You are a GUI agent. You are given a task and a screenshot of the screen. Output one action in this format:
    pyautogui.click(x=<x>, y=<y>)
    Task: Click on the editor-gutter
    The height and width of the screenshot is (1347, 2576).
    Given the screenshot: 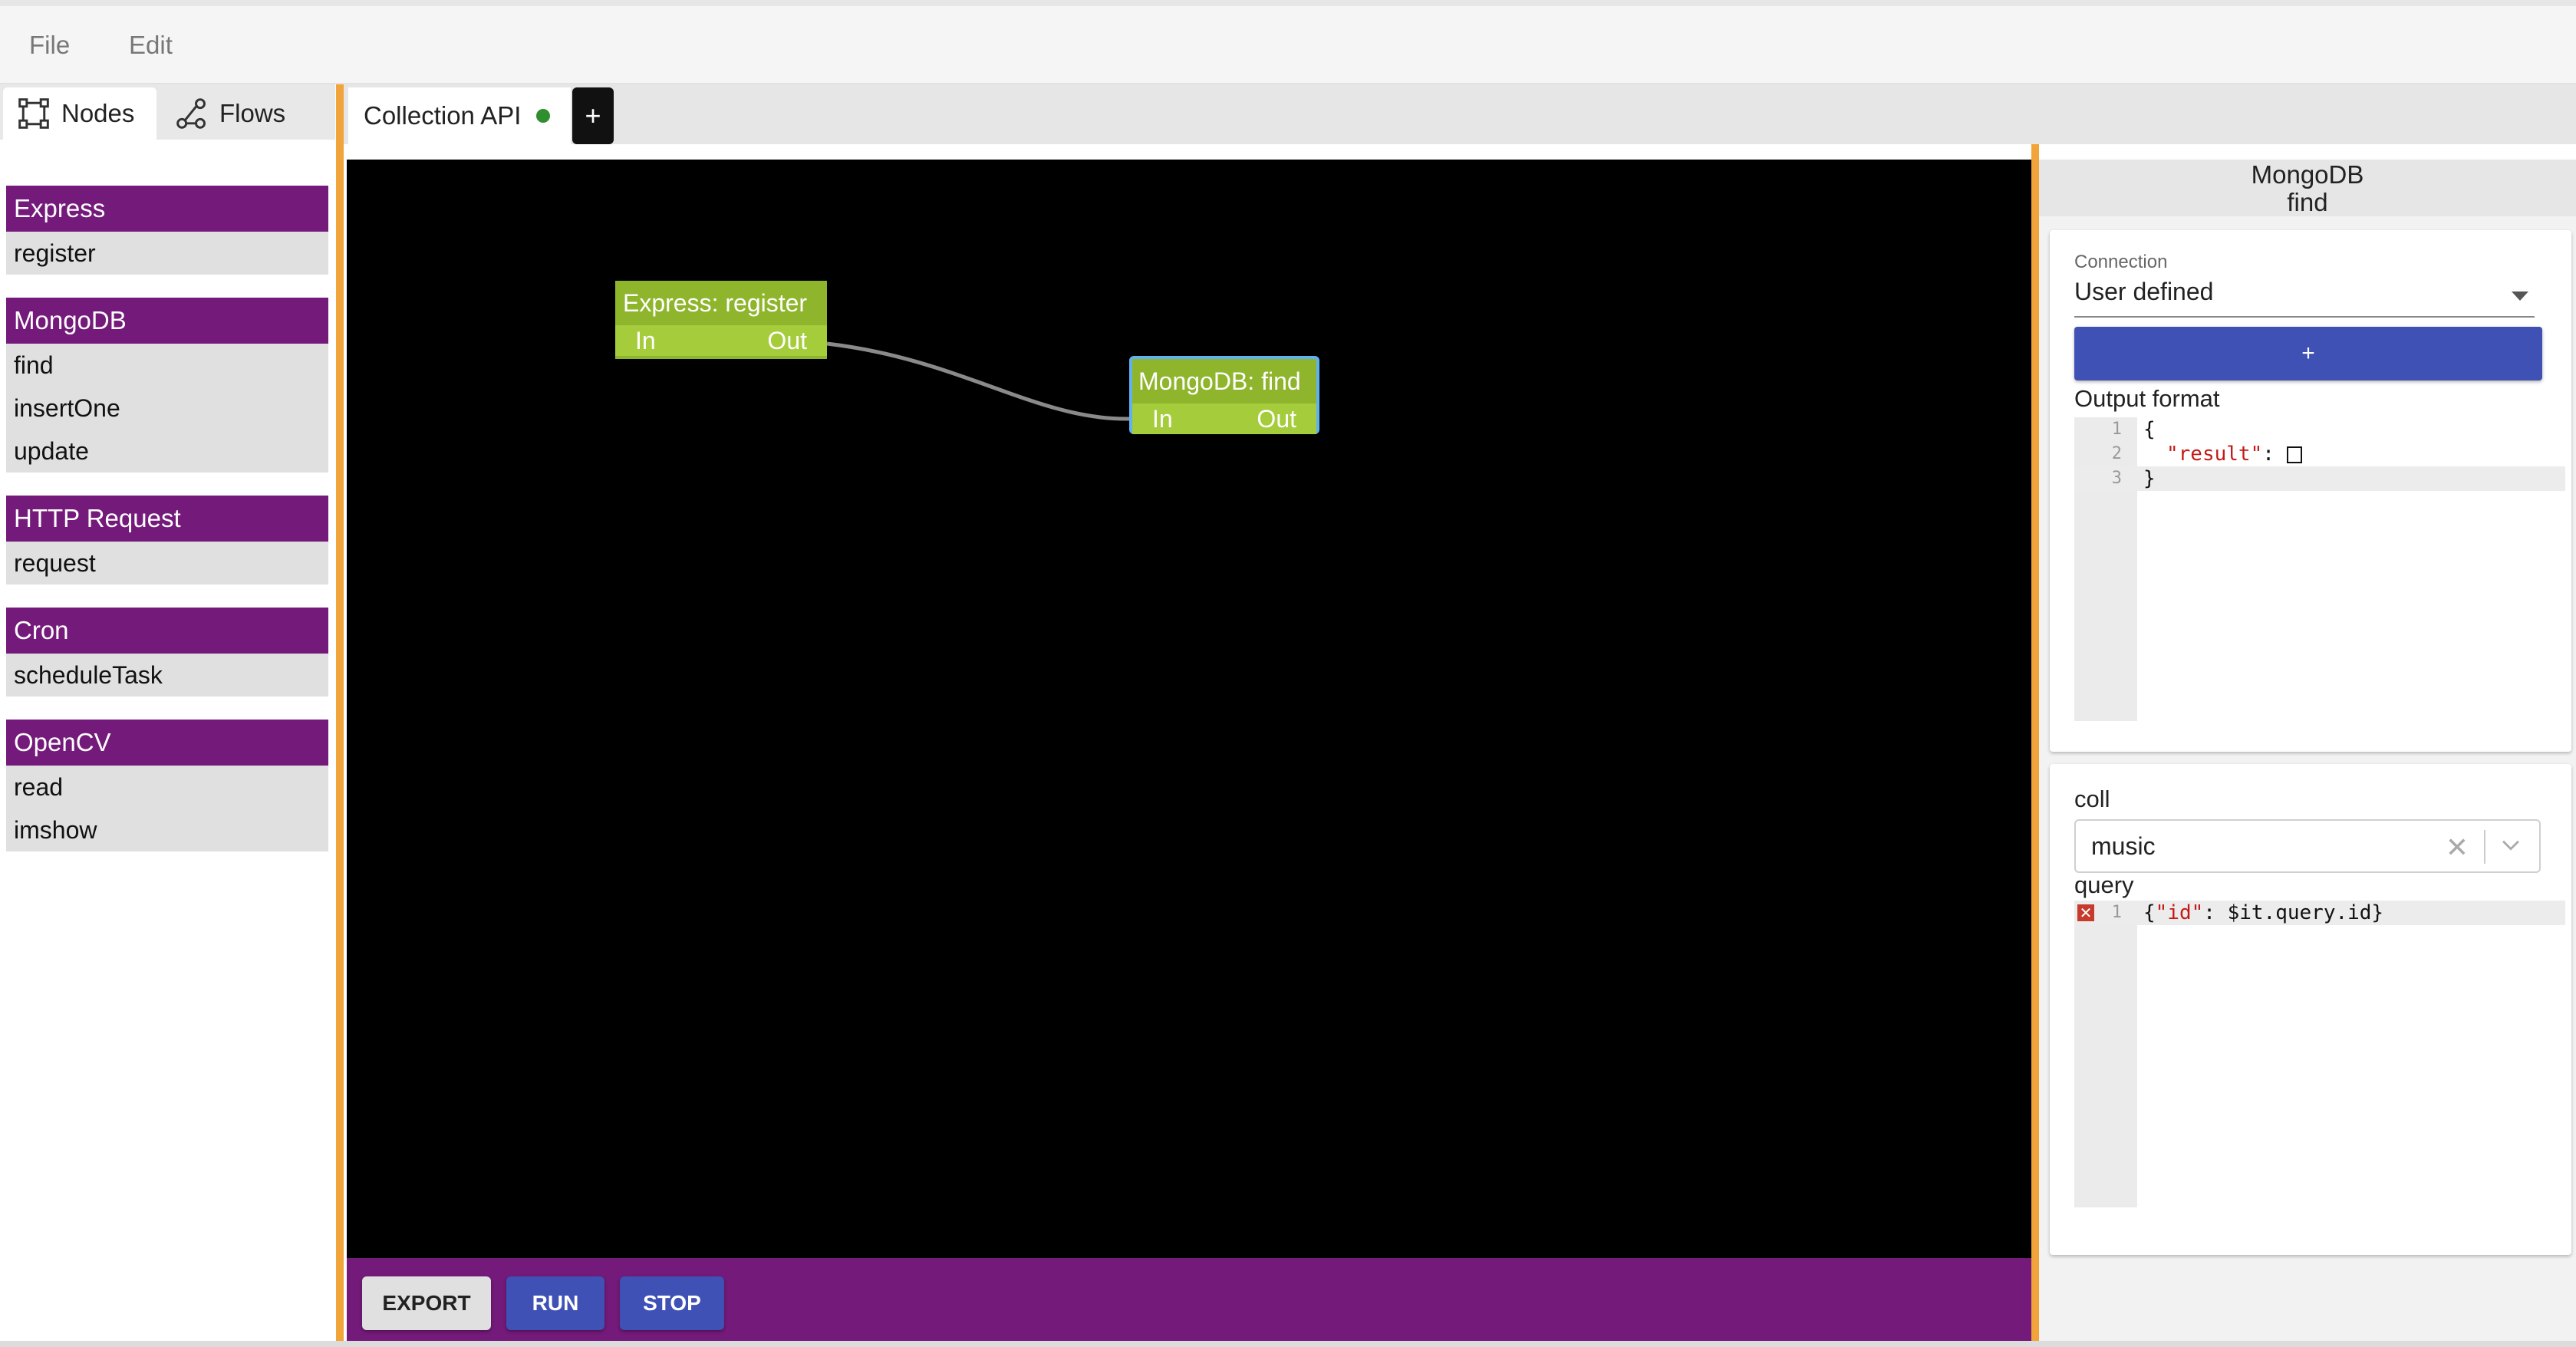 What is the action you would take?
    pyautogui.click(x=2105, y=1054)
    